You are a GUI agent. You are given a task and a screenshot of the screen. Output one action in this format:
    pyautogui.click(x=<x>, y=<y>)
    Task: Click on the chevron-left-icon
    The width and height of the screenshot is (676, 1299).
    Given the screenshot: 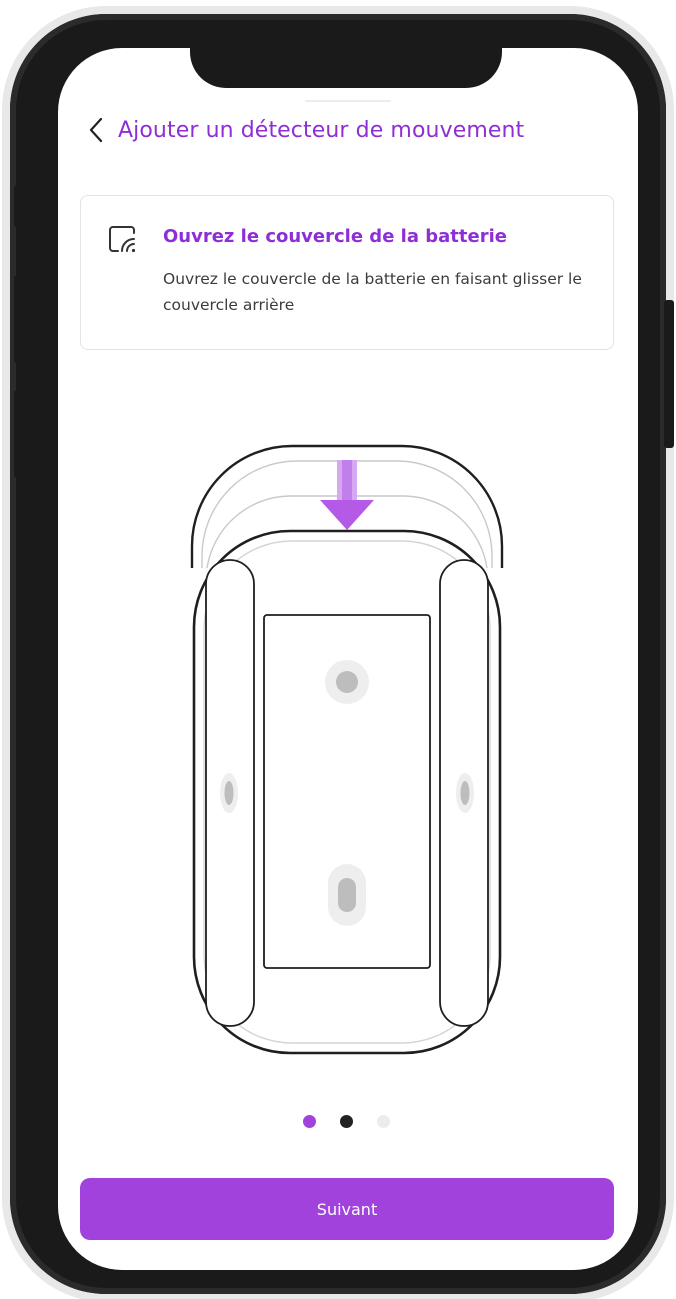 What is the action you would take?
    pyautogui.click(x=96, y=130)
    